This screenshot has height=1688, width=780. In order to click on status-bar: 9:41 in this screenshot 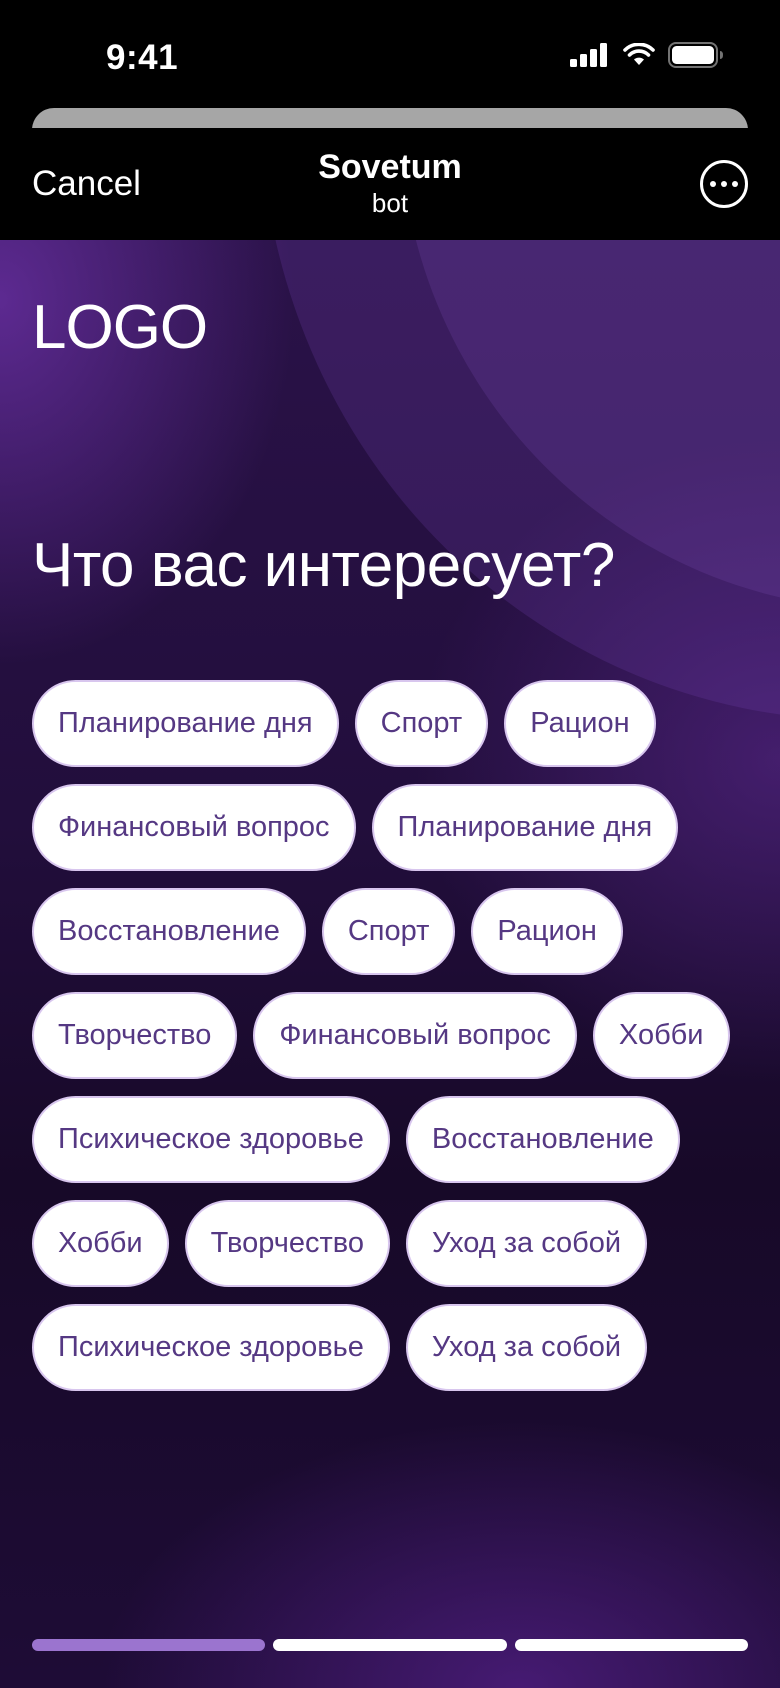, I will do `click(390, 54)`.